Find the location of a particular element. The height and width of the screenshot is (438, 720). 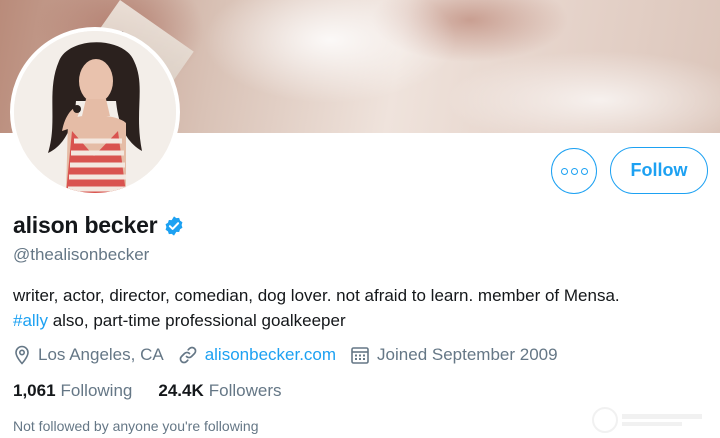

more-icon is located at coordinates (574, 171).